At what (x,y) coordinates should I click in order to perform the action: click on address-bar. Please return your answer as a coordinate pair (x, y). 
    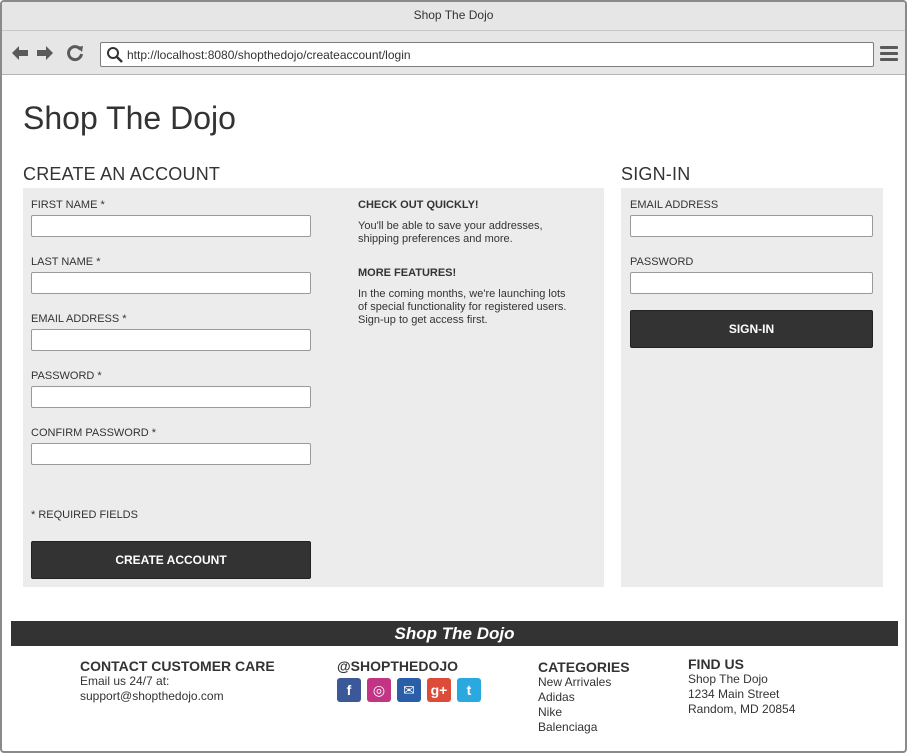
    Looking at the image, I should click on (487, 54).